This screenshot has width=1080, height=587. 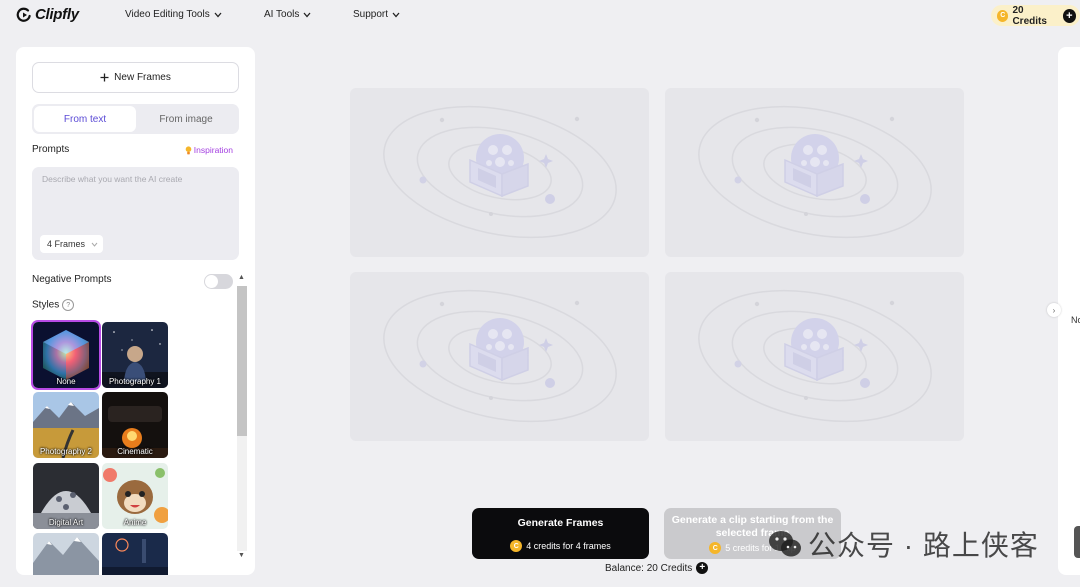 I want to click on mode-tabs: From text From image, so click(x=135, y=119).